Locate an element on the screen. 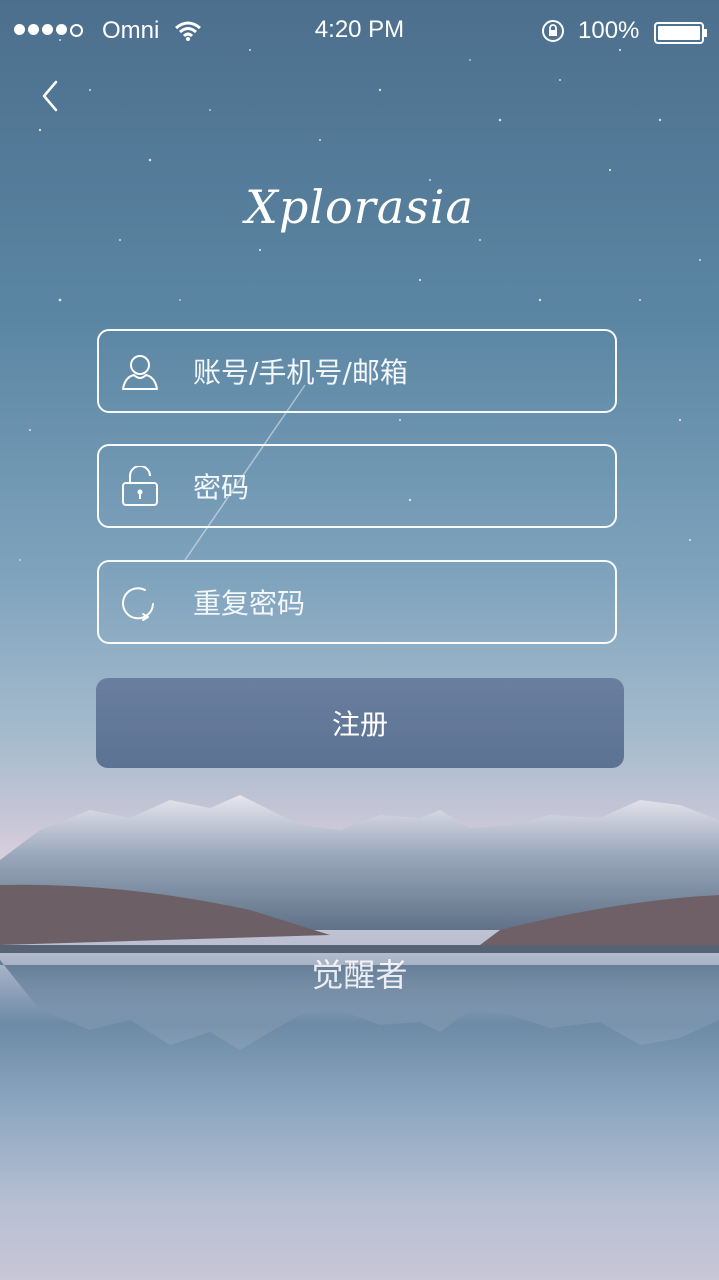 The height and width of the screenshot is (1280, 719). tagline: 觉醒者 is located at coordinates (359, 975).